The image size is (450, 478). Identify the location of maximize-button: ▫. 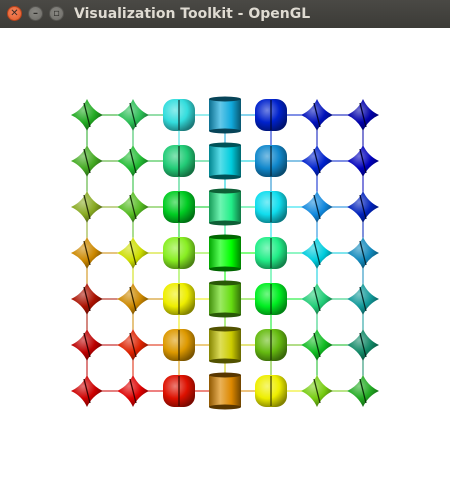
(56, 13).